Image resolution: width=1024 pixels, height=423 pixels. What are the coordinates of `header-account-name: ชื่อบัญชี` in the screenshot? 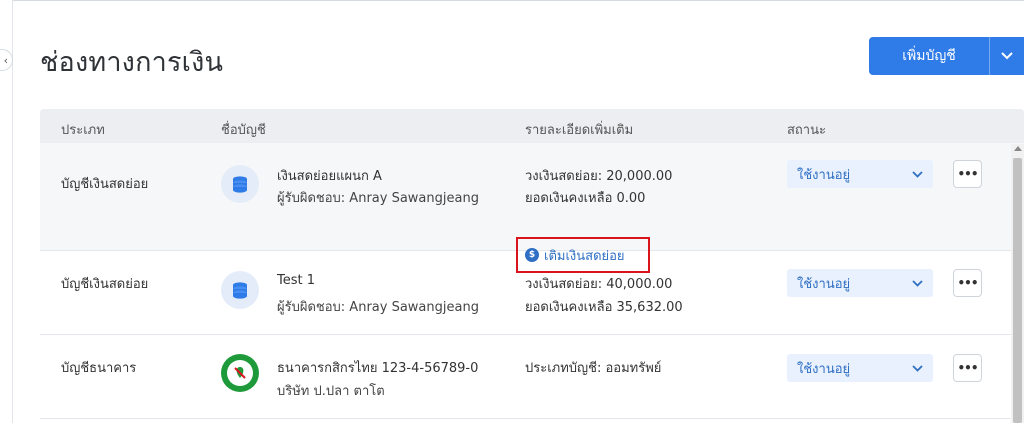 It's located at (243, 130).